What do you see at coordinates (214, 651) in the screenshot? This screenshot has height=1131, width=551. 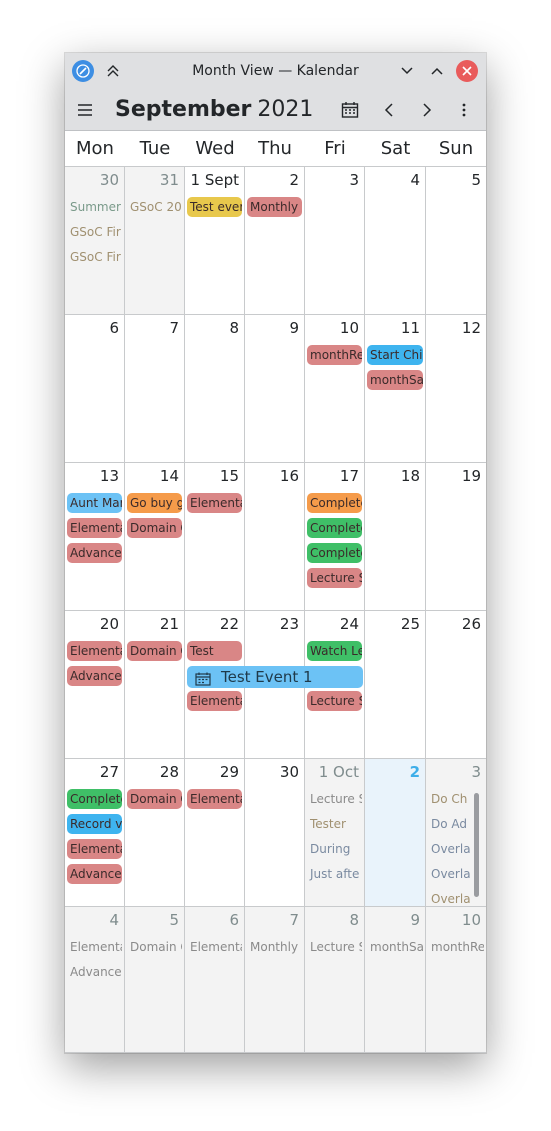 I see `event-chip: Test` at bounding box center [214, 651].